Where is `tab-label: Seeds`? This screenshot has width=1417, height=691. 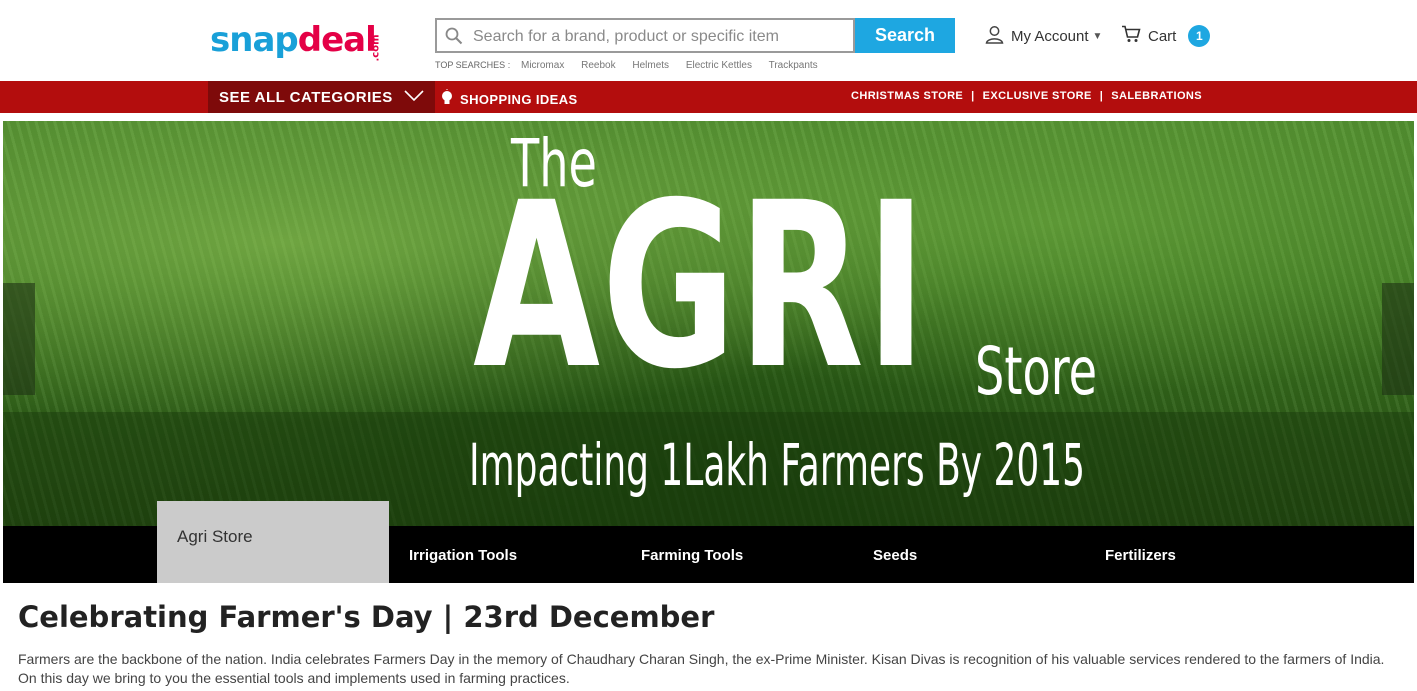 tab-label: Seeds is located at coordinates (895, 555).